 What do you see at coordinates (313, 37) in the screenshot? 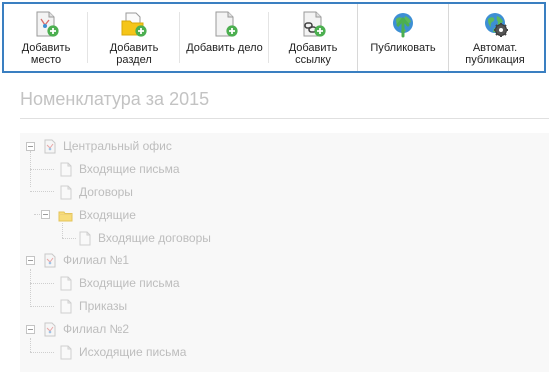
I see `add-link-button: Добавить ссылку` at bounding box center [313, 37].